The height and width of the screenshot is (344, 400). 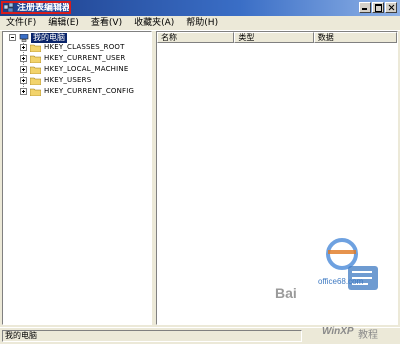 I want to click on watermark-site-text: office68.com, so click(x=341, y=281).